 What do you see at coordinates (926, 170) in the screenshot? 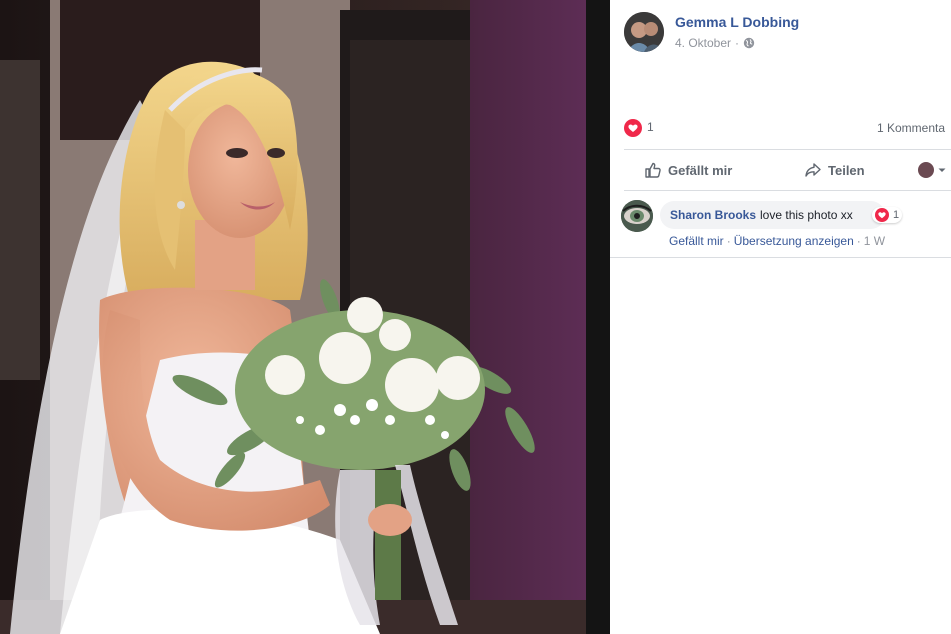
I see `current-user-avatar` at bounding box center [926, 170].